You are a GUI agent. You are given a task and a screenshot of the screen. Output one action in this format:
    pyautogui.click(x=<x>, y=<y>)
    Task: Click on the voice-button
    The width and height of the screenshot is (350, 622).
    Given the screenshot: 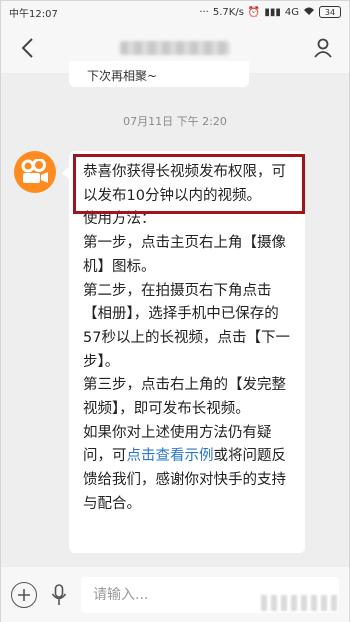 What is the action you would take?
    pyautogui.click(x=59, y=595)
    